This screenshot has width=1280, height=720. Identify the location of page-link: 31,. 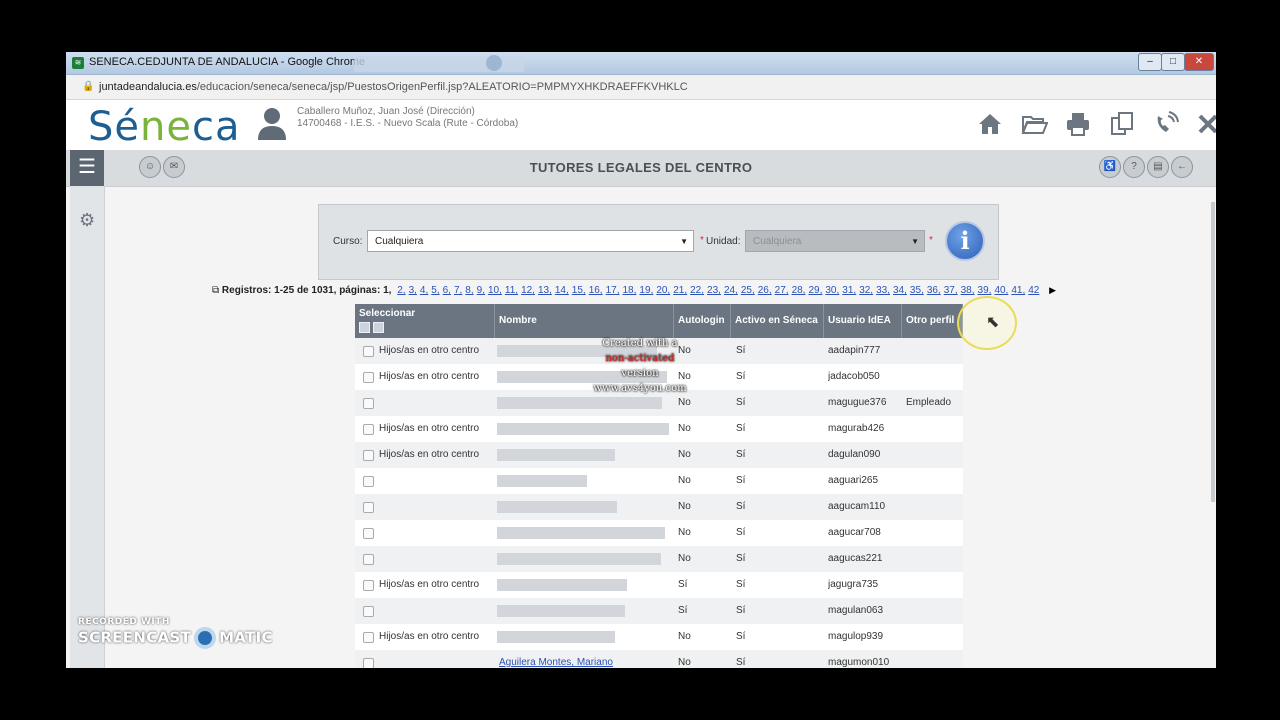
(849, 290).